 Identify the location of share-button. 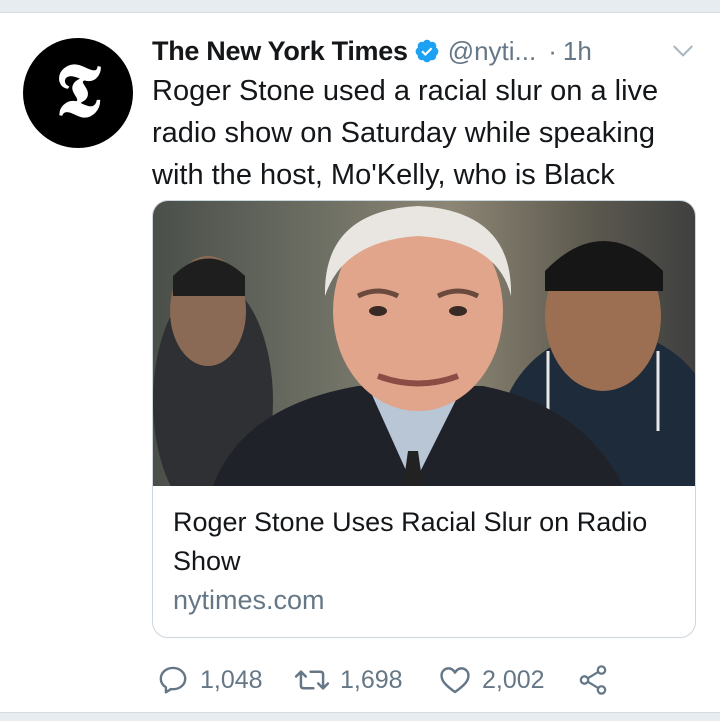
(593, 680).